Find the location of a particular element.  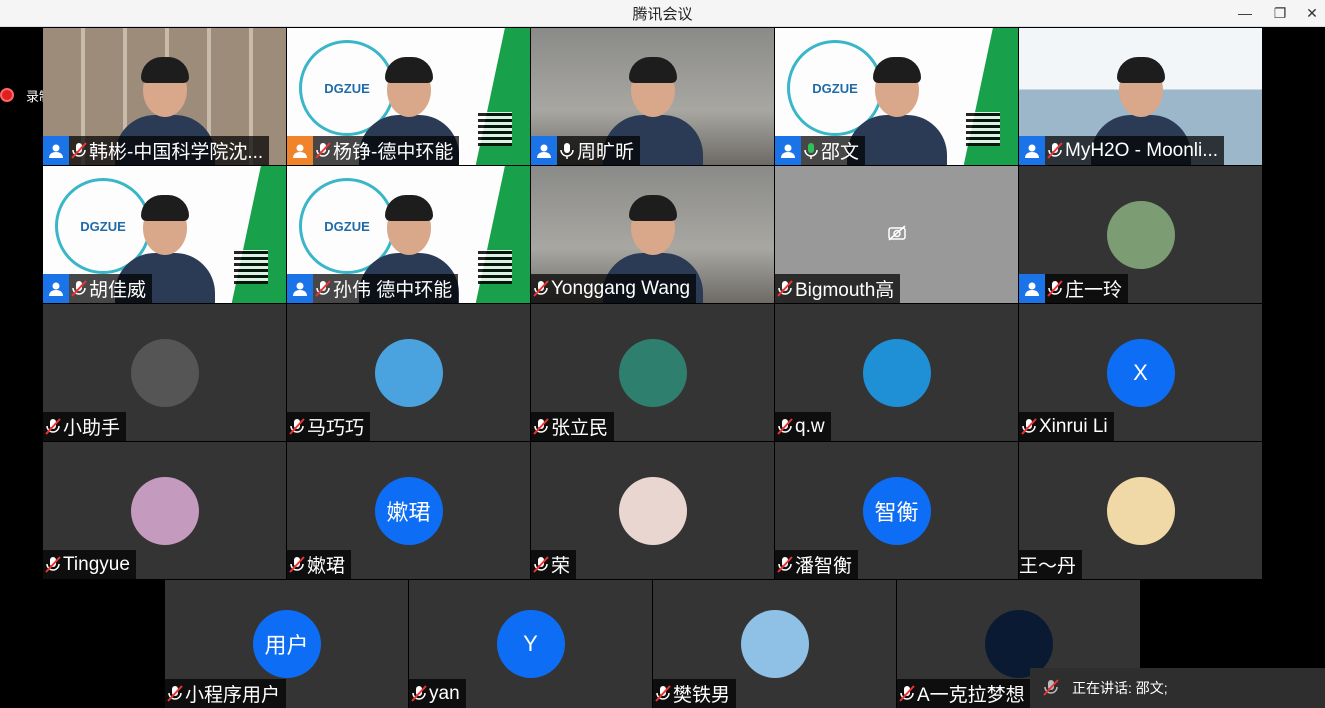

window-title: 腾讯会议 is located at coordinates (662, 14).